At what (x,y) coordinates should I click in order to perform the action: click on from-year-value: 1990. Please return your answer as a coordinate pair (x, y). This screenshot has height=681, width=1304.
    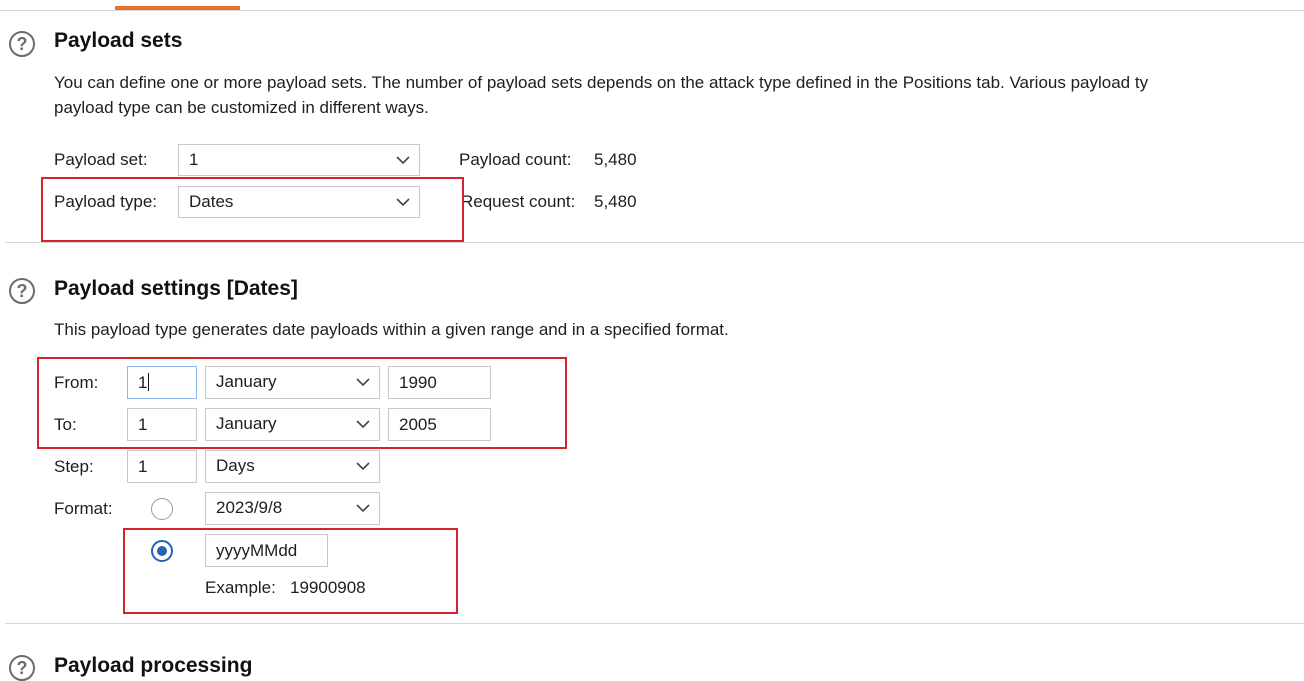
    Looking at the image, I should click on (418, 382).